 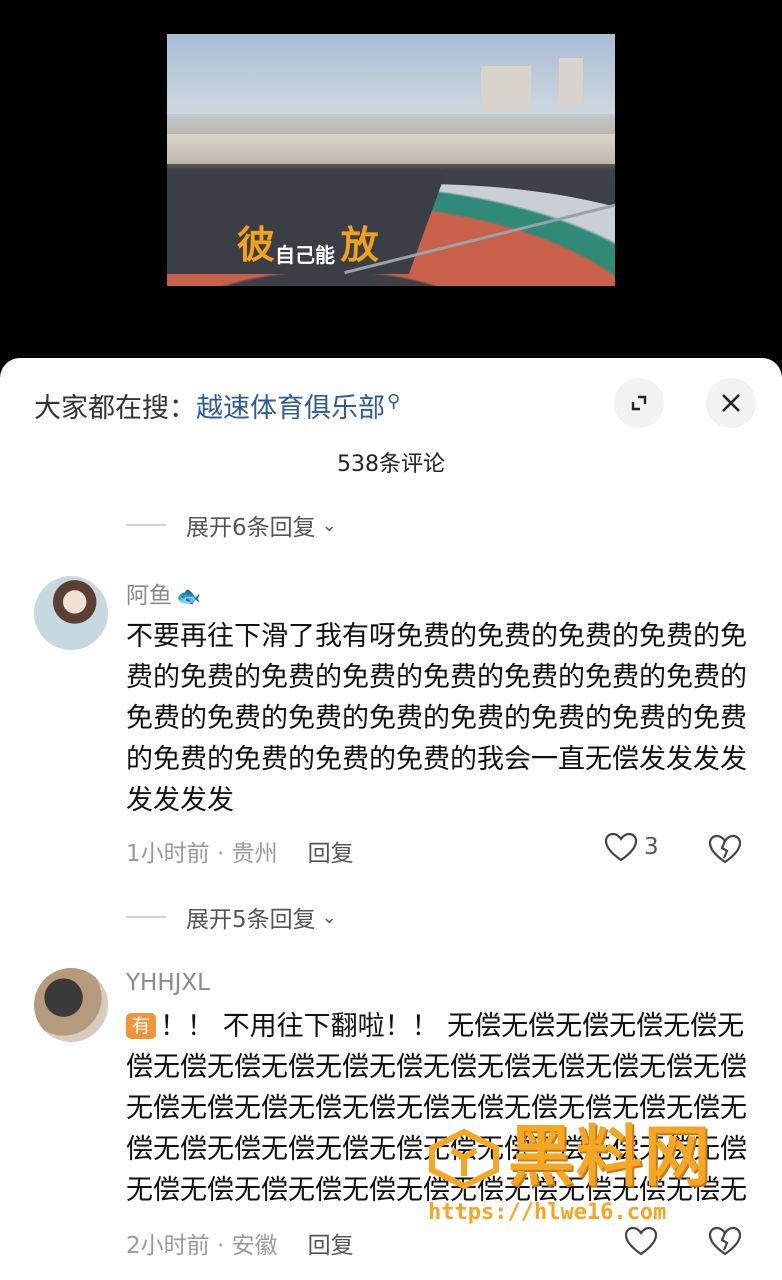 I want to click on caption-mid: 自己能, so click(x=305, y=255).